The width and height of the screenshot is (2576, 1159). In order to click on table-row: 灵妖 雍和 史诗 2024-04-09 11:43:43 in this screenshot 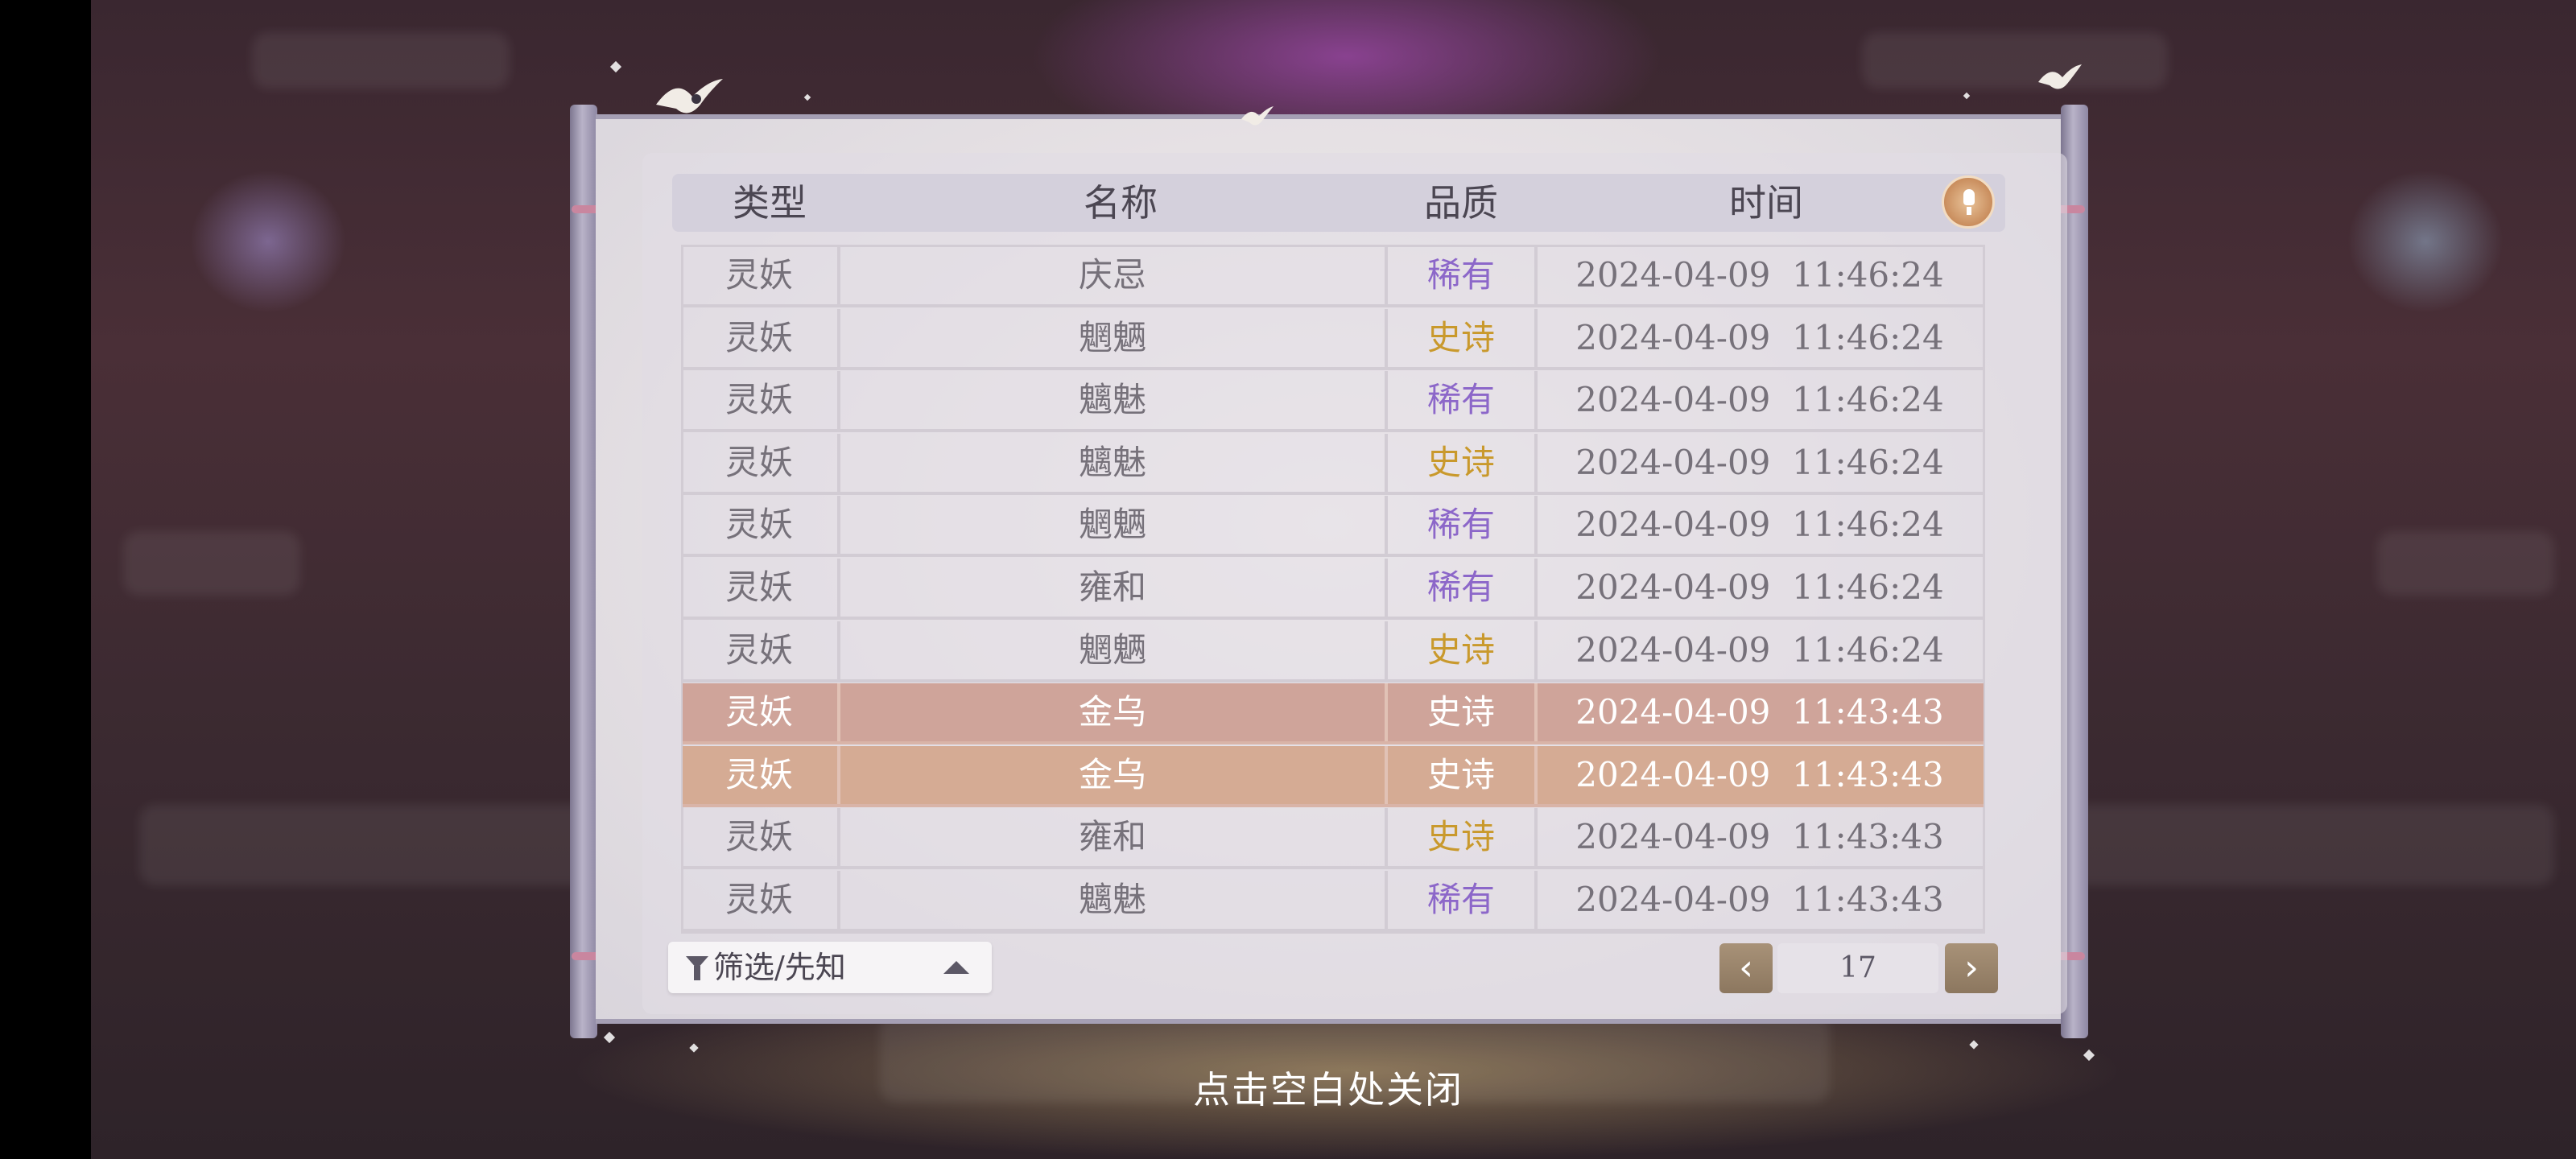, I will do `click(1333, 839)`.